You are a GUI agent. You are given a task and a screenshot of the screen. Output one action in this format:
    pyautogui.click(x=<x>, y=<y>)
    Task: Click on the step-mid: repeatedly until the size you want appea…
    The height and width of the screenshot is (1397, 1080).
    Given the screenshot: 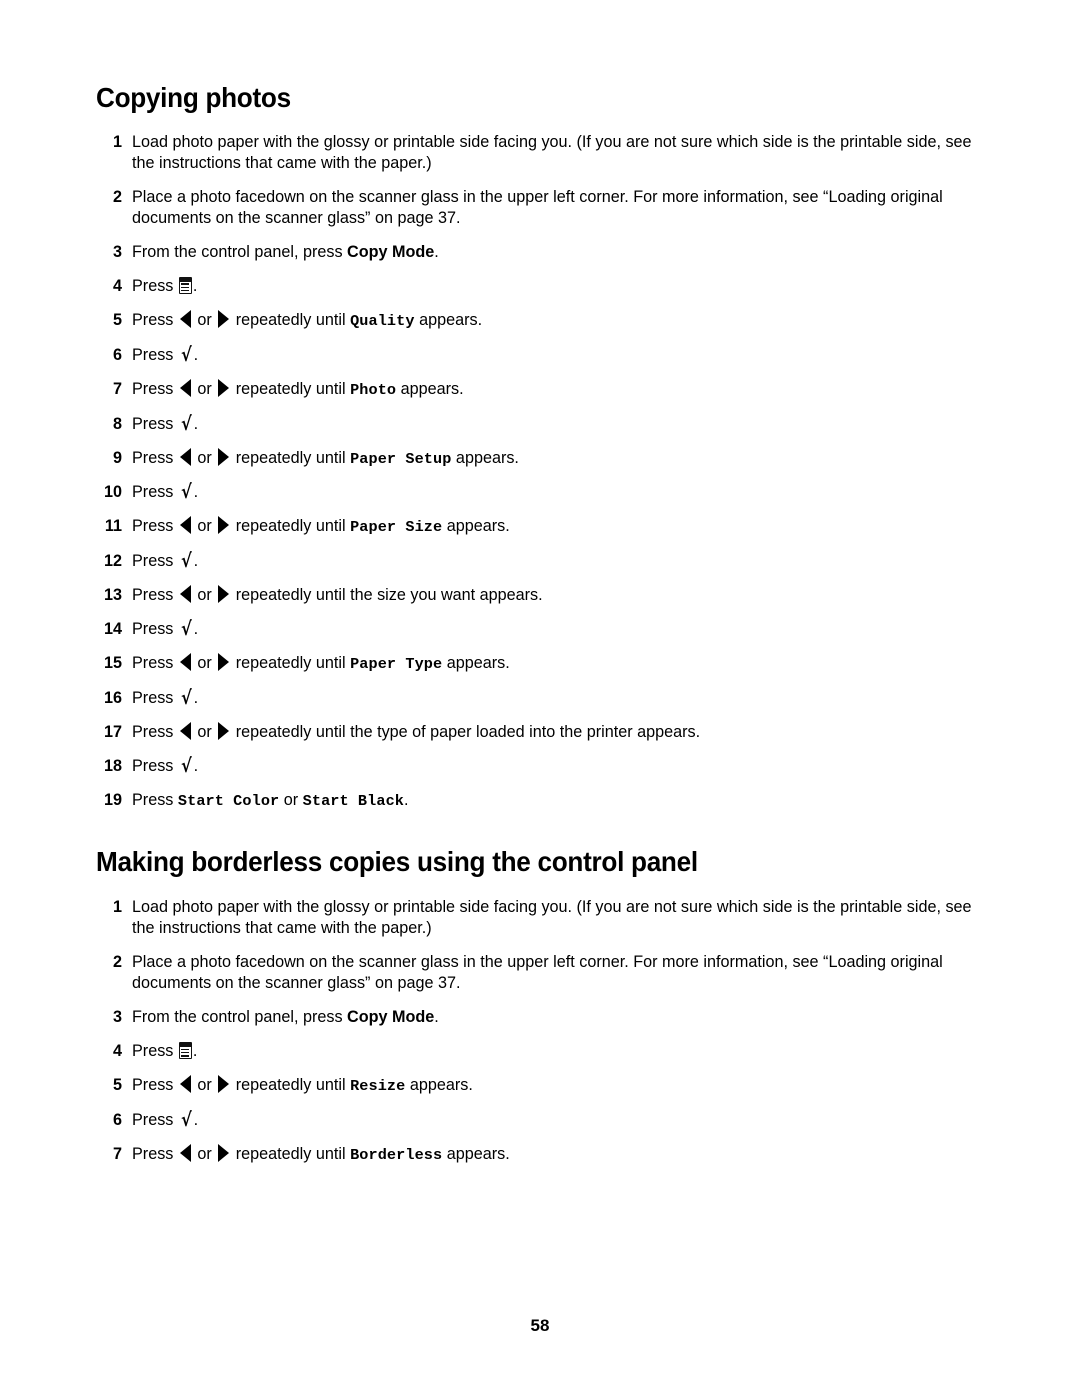 What is the action you would take?
    pyautogui.click(x=389, y=595)
    